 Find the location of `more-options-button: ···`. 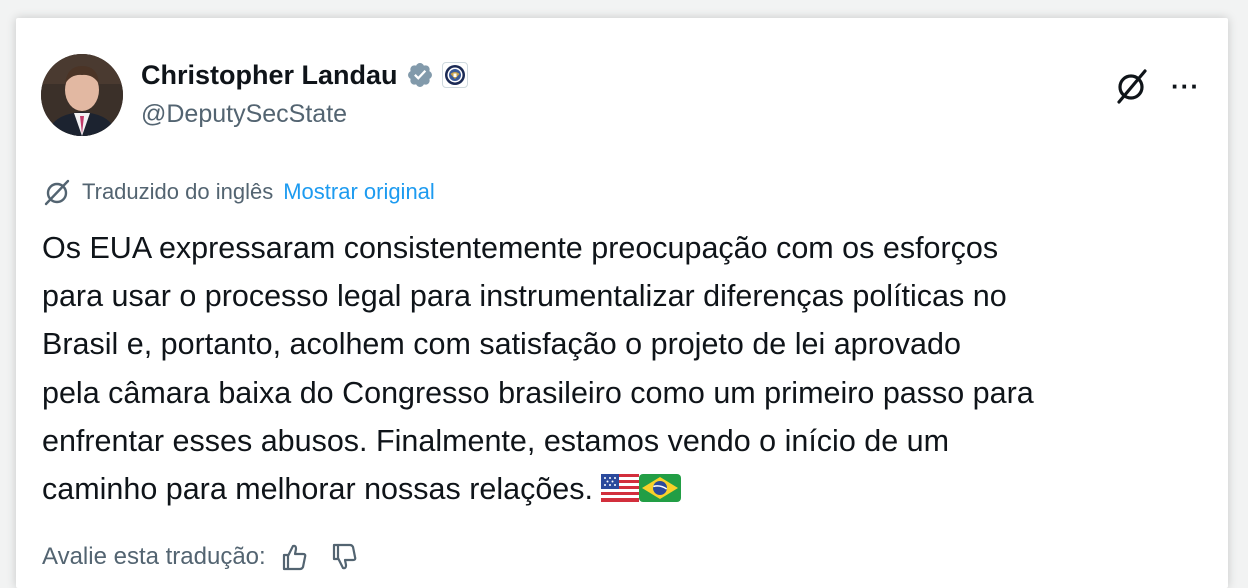

more-options-button: ··· is located at coordinates (1185, 86).